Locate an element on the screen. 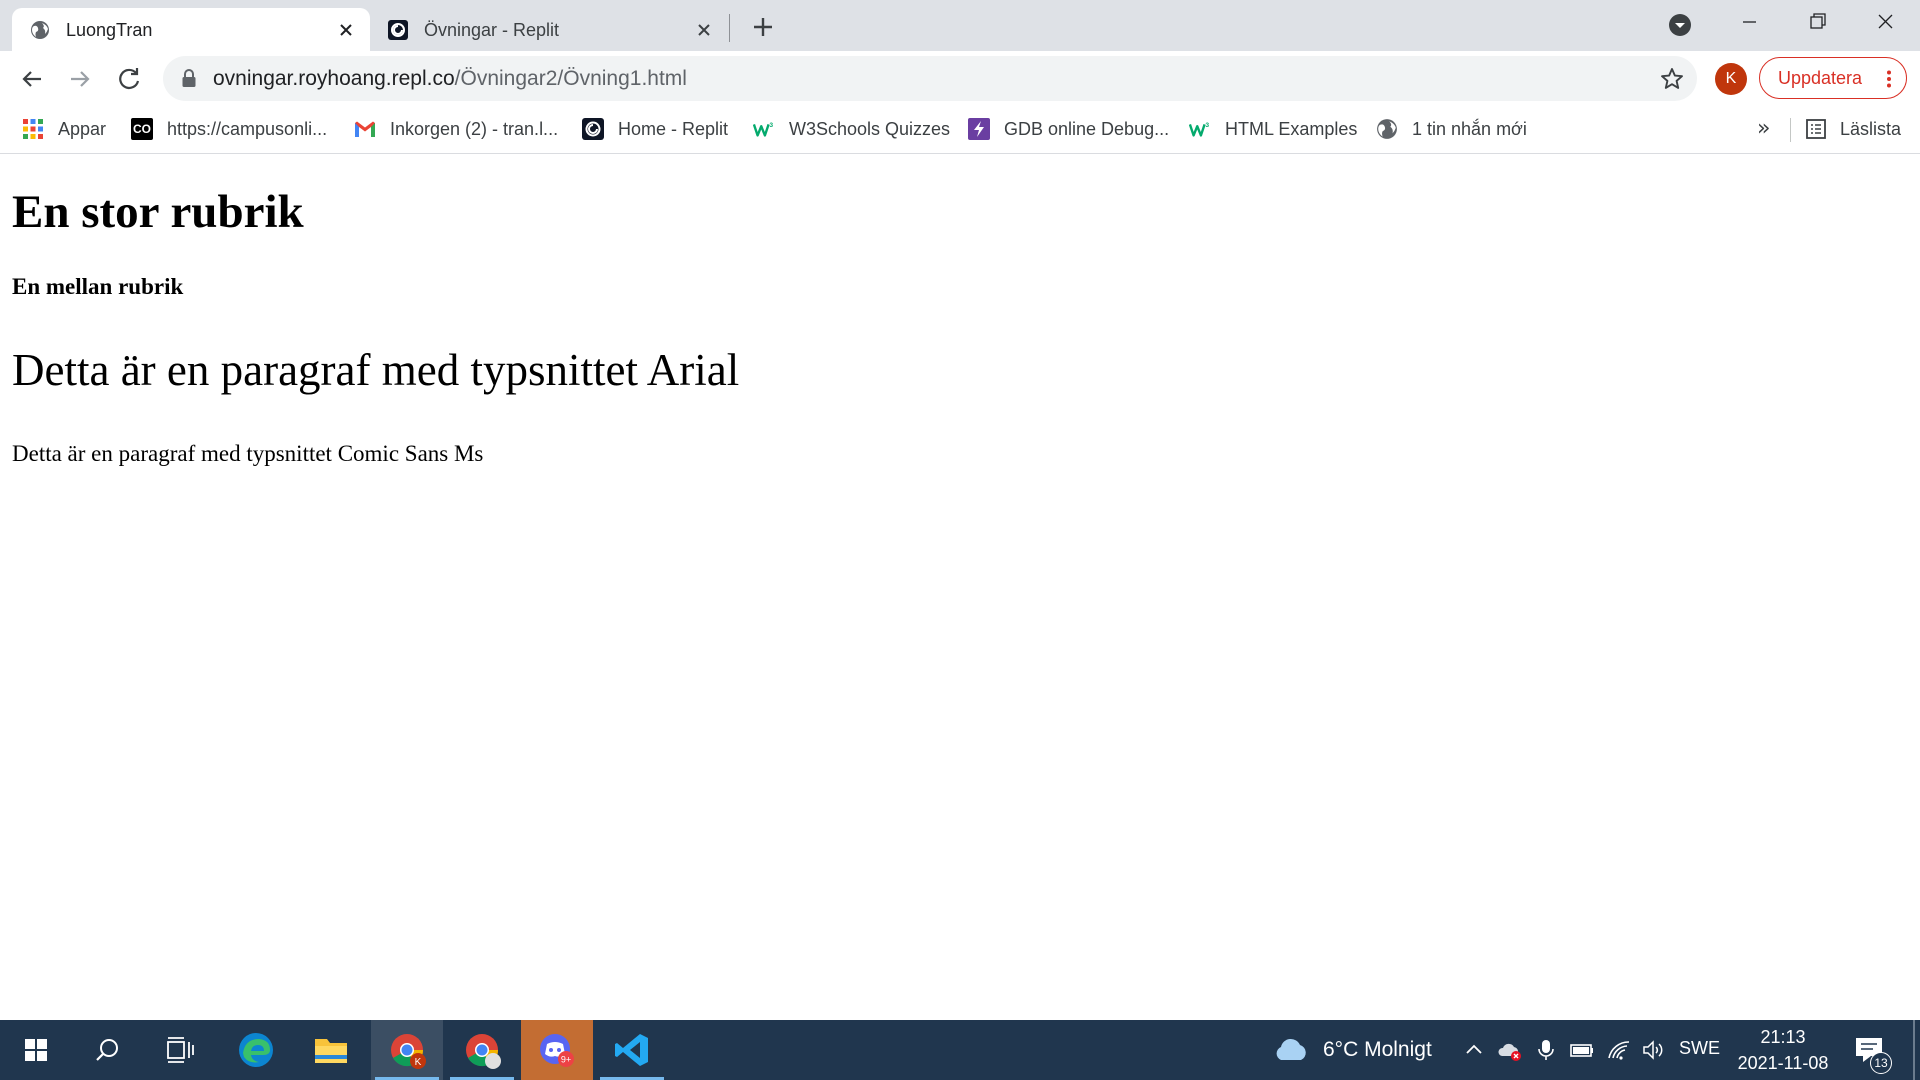  chrome-icon: K is located at coordinates (408, 1051).